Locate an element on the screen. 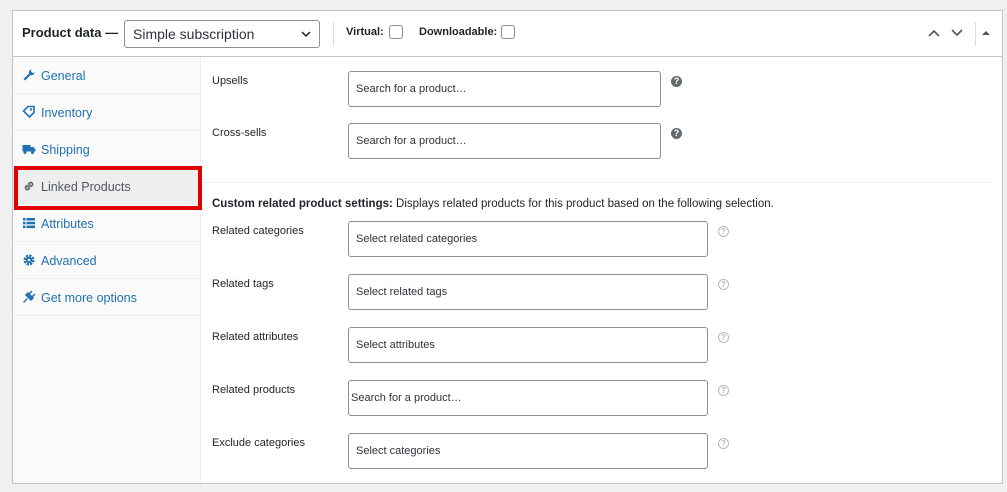 The width and height of the screenshot is (1007, 492). related-categories-label: Related categories is located at coordinates (258, 231).